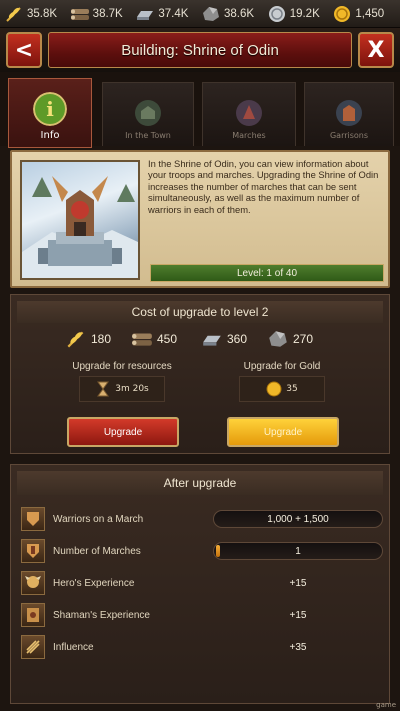 The image size is (400, 711). I want to click on upgrade-gold-button-label: Upgrade, so click(283, 432).